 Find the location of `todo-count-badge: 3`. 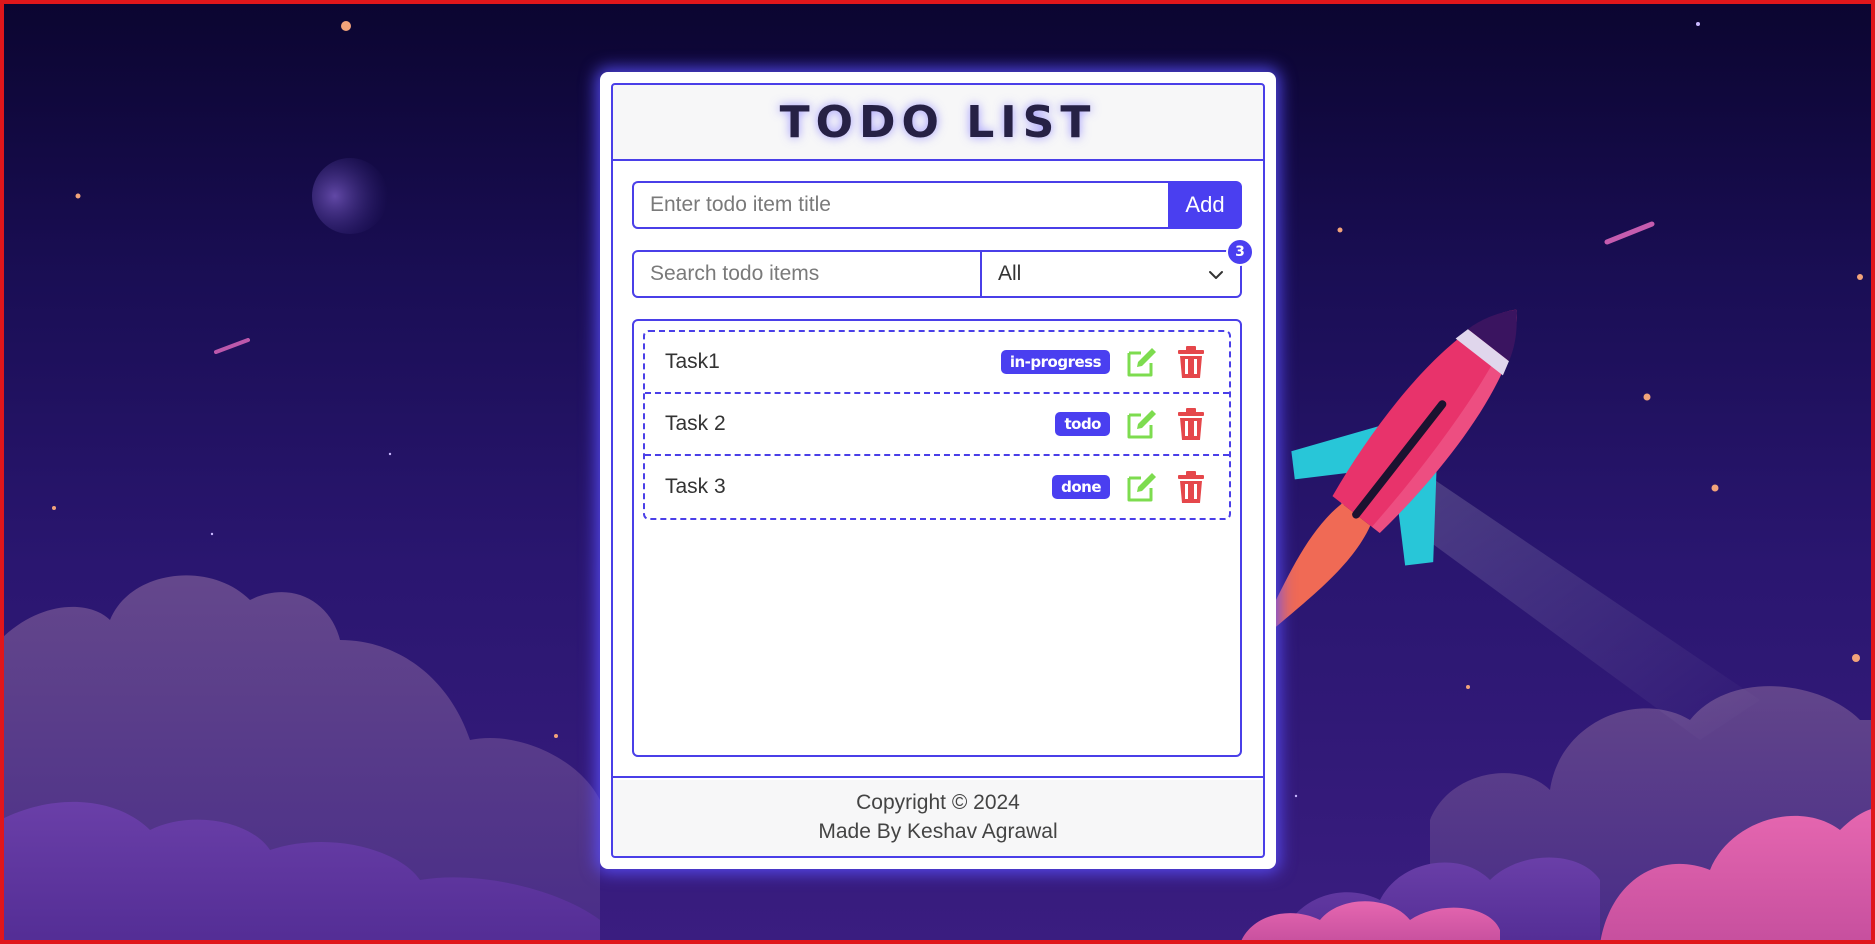

todo-count-badge: 3 is located at coordinates (1240, 252).